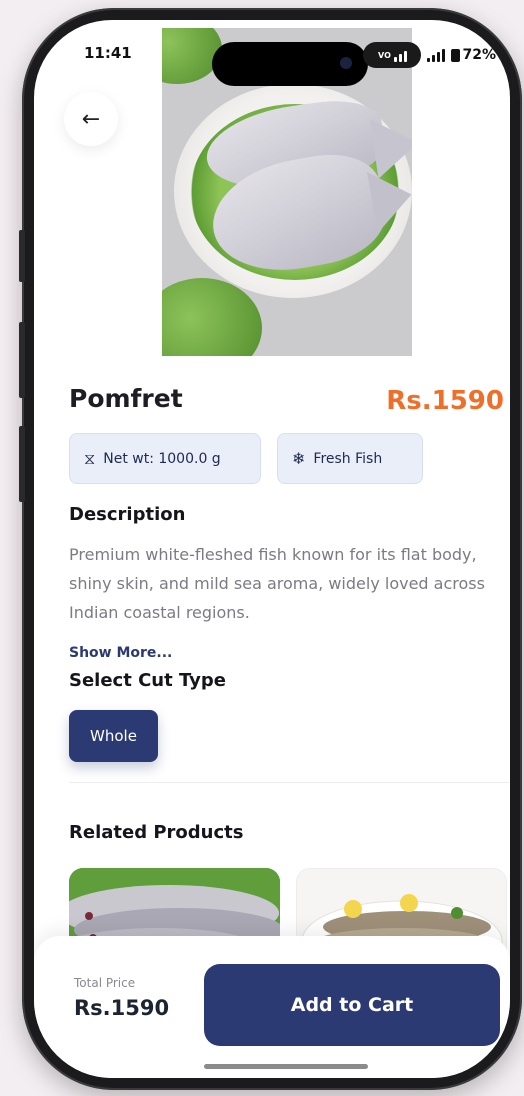 The image size is (524, 1096). I want to click on description-title: Description, so click(127, 514).